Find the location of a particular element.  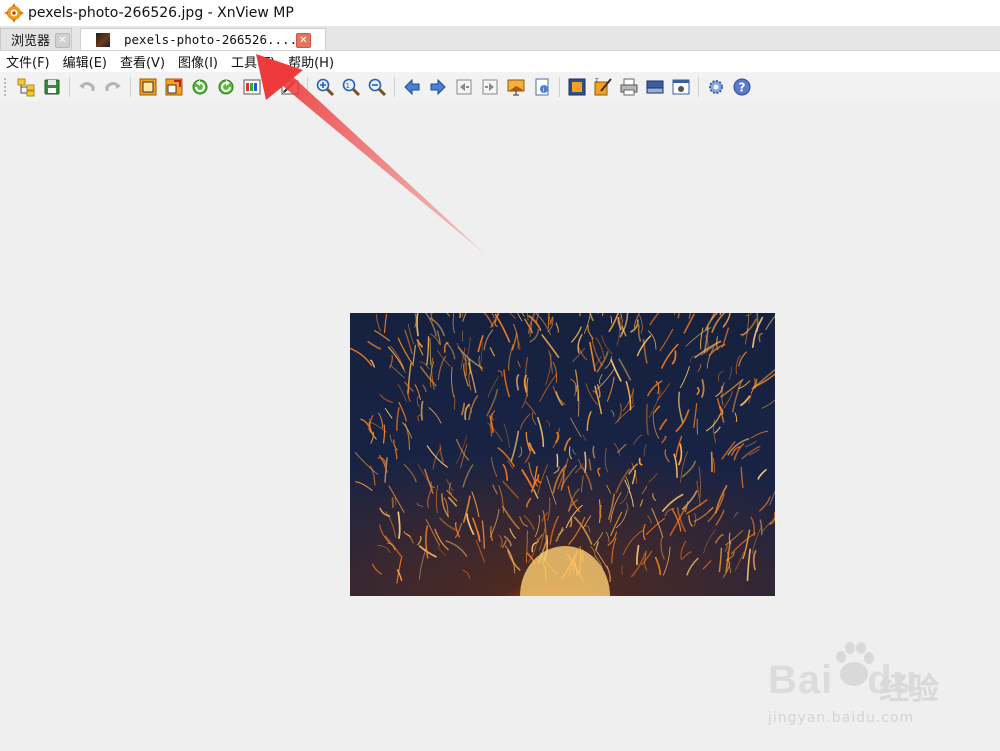

save-button is located at coordinates (52, 87).